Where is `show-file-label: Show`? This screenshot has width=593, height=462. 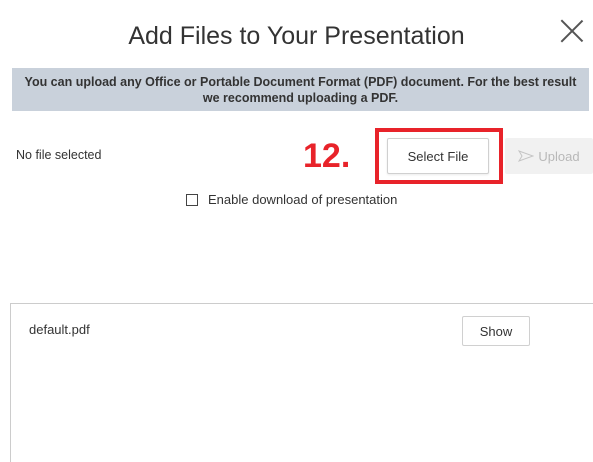
show-file-label: Show is located at coordinates (496, 331).